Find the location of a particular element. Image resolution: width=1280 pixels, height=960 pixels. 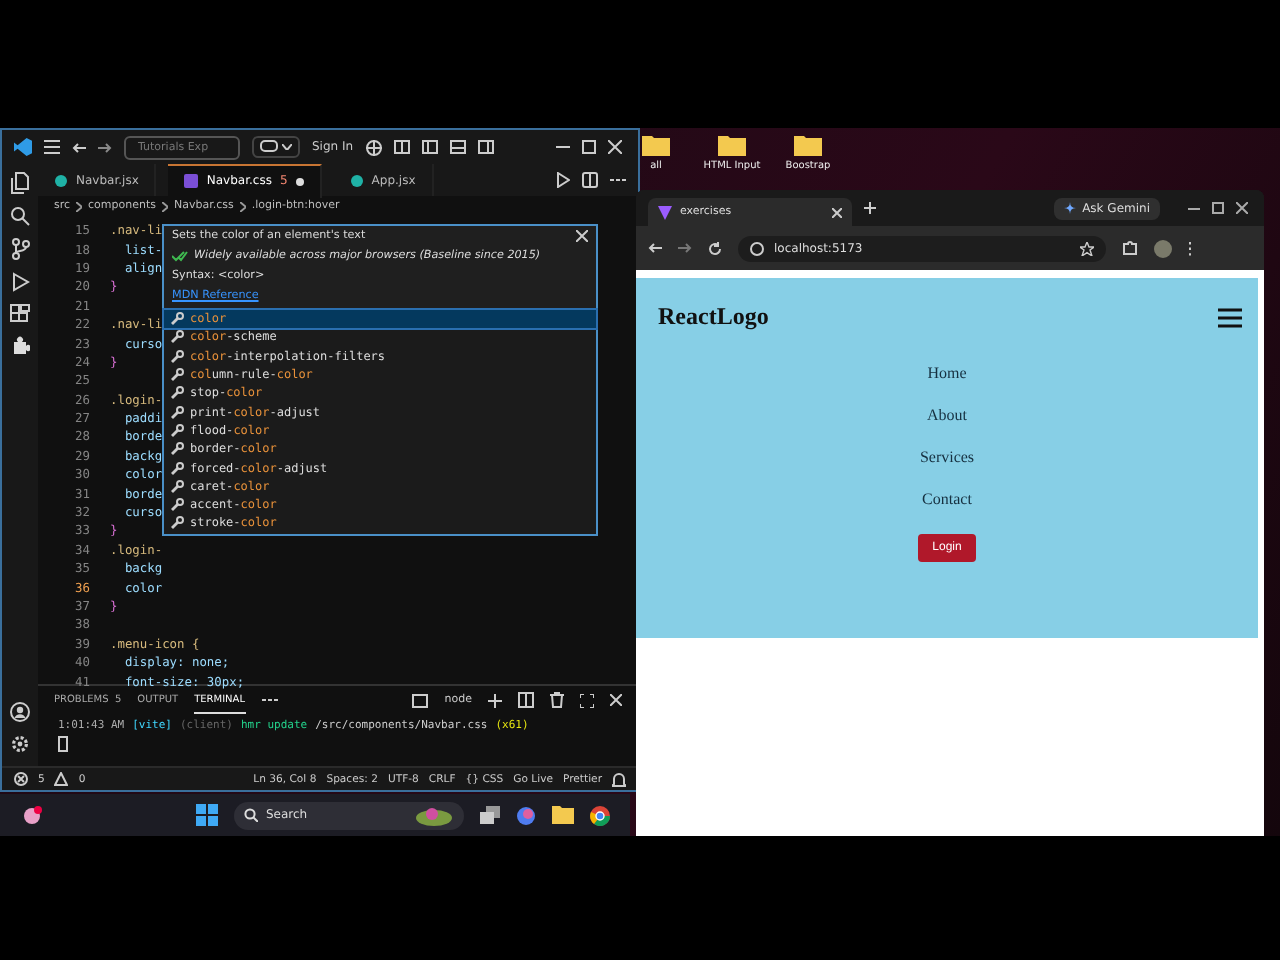

copilot-icon is located at coordinates (526, 815).